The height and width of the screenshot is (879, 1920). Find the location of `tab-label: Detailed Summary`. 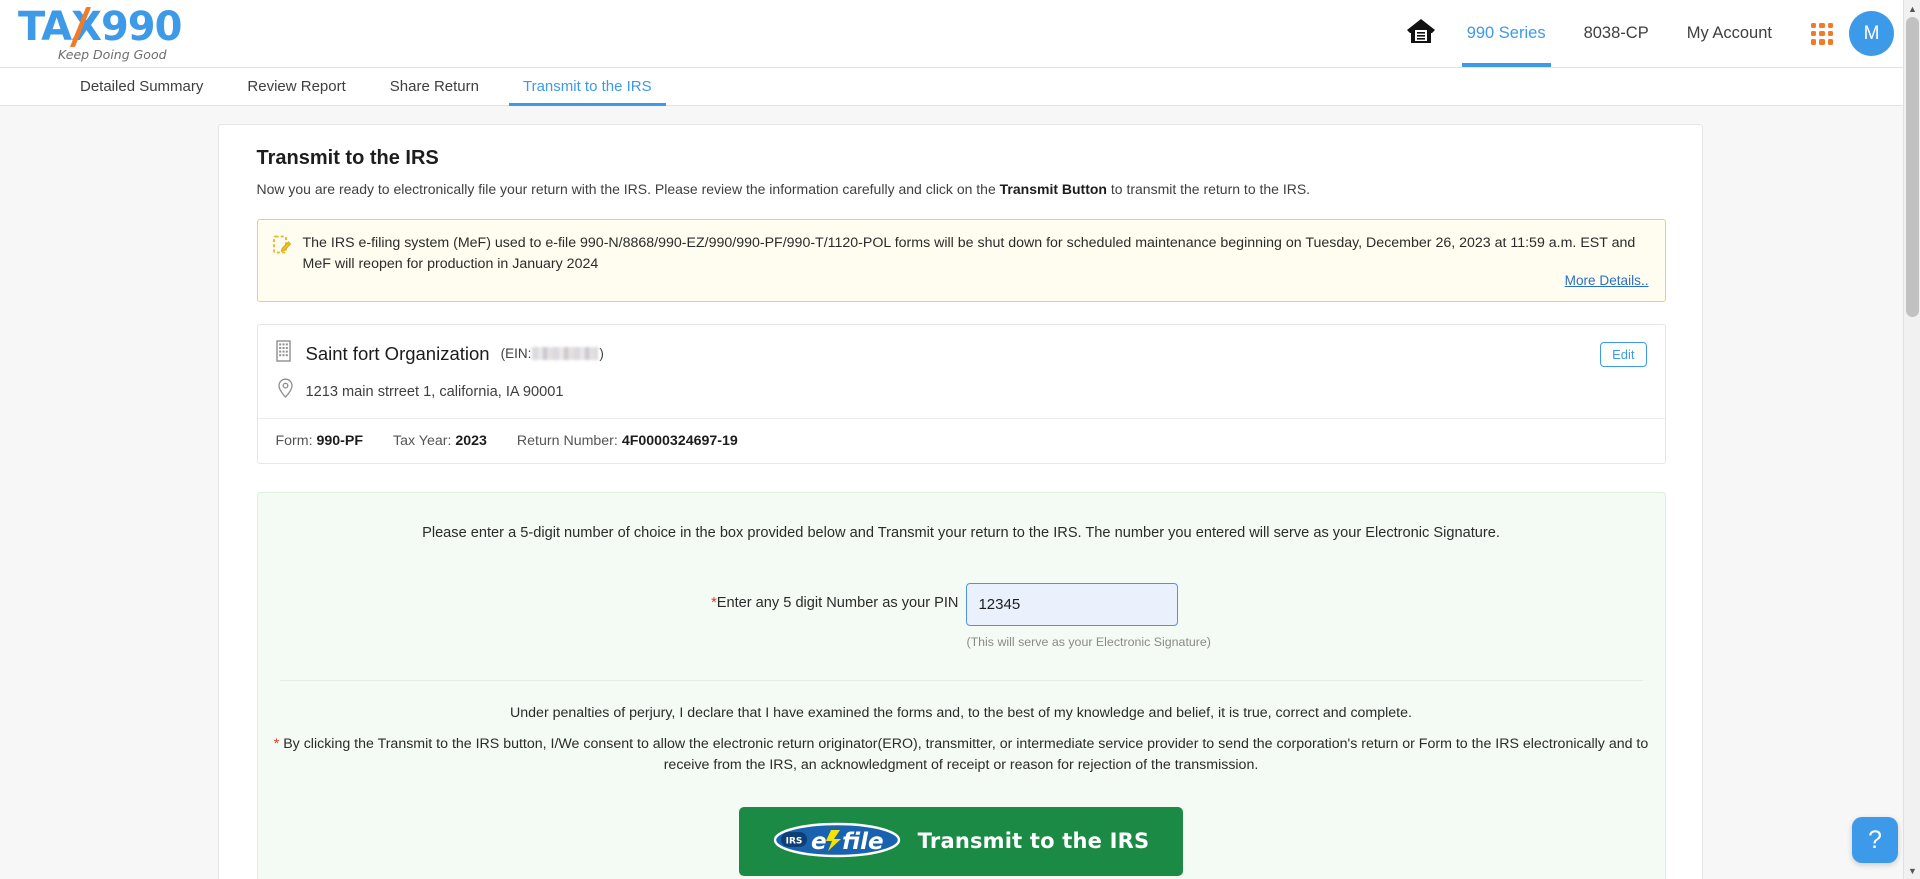

tab-label: Detailed Summary is located at coordinates (142, 86).